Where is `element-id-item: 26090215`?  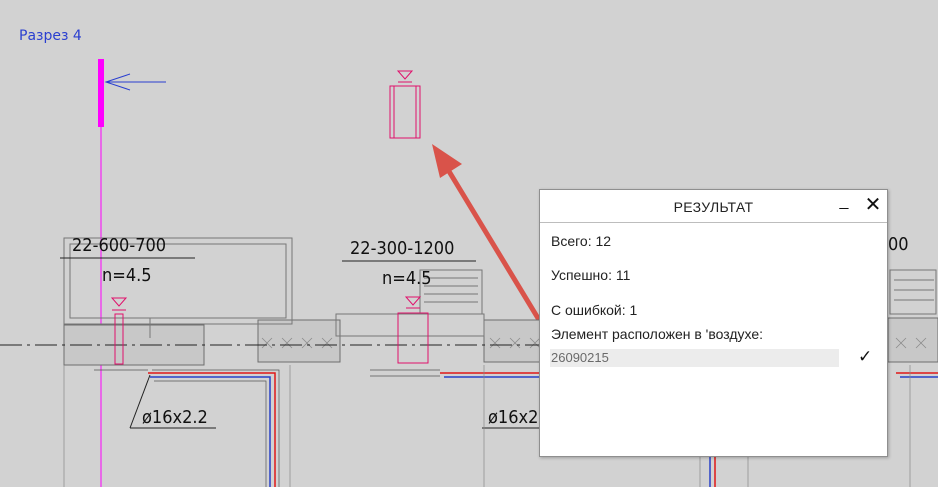
element-id-item: 26090215 is located at coordinates (694, 358).